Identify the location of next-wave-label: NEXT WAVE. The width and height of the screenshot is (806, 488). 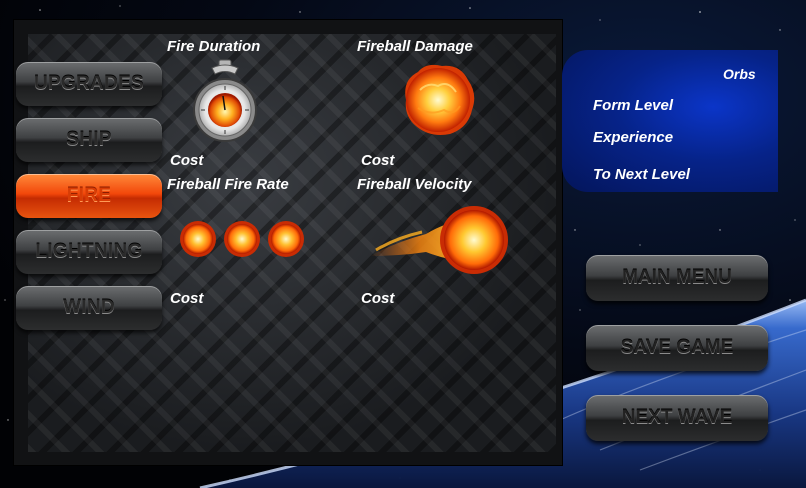
(677, 417).